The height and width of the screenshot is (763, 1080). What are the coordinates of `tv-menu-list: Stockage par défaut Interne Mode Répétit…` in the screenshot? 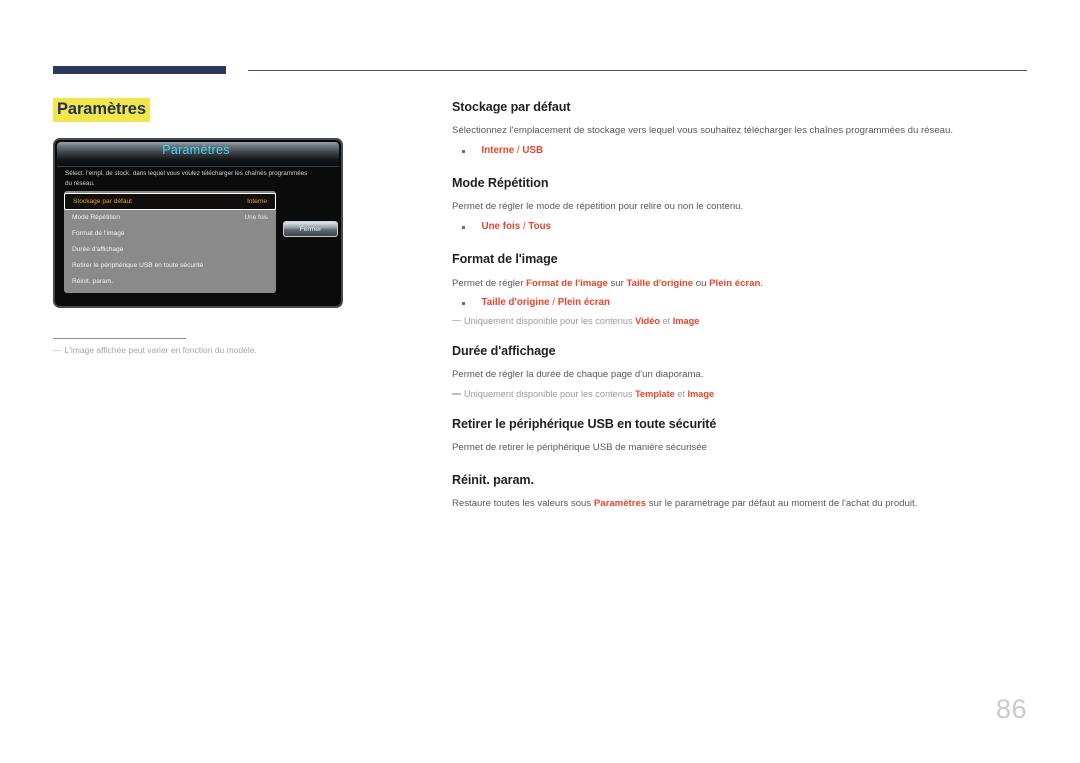 It's located at (170, 242).